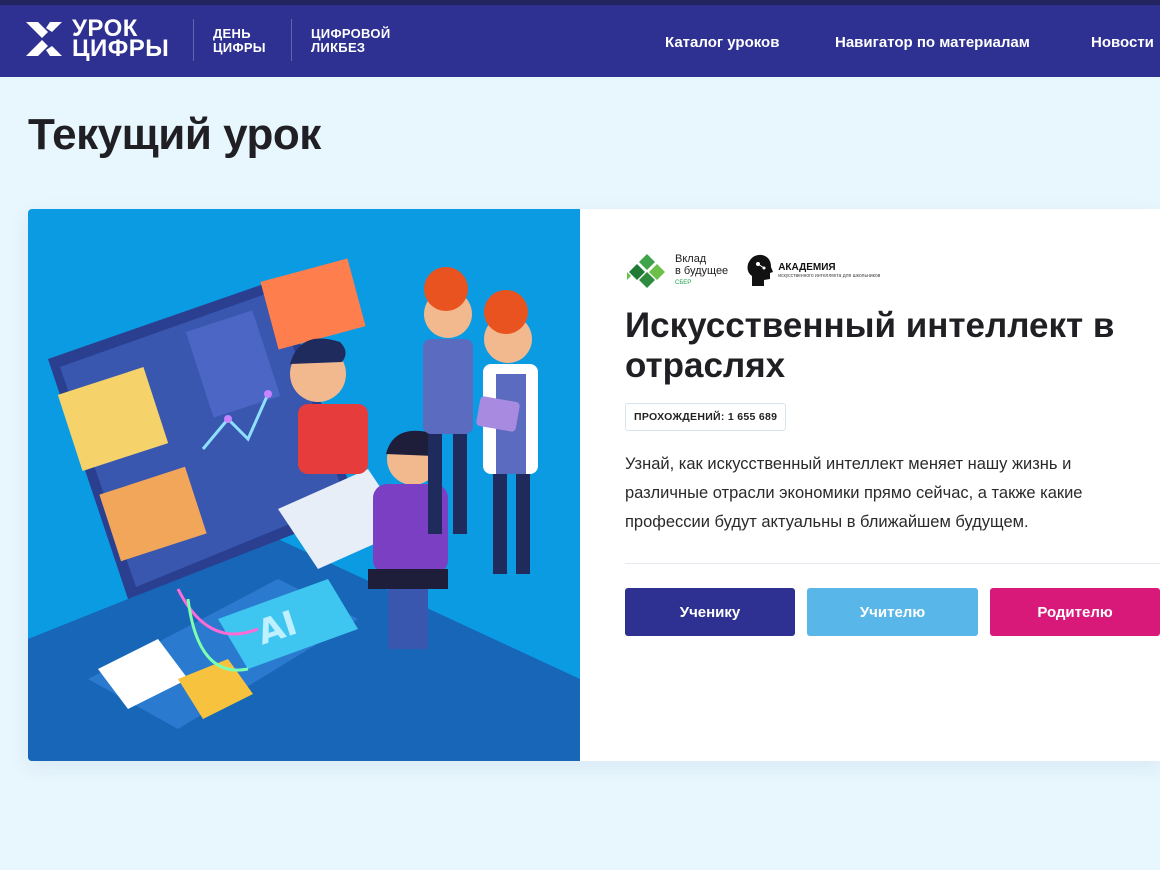 Image resolution: width=1160 pixels, height=870 pixels. Describe the element at coordinates (691, 259) in the screenshot. I see `partner1-line-1: Вклад` at that location.